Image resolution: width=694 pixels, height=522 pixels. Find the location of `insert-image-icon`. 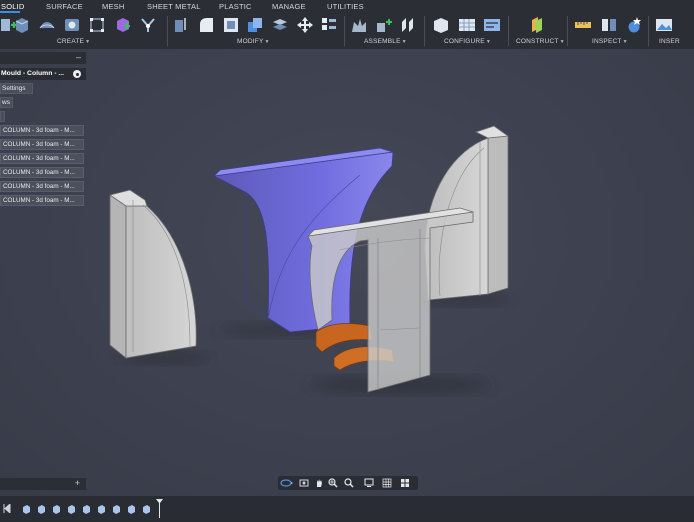

insert-image-icon is located at coordinates (664, 25).